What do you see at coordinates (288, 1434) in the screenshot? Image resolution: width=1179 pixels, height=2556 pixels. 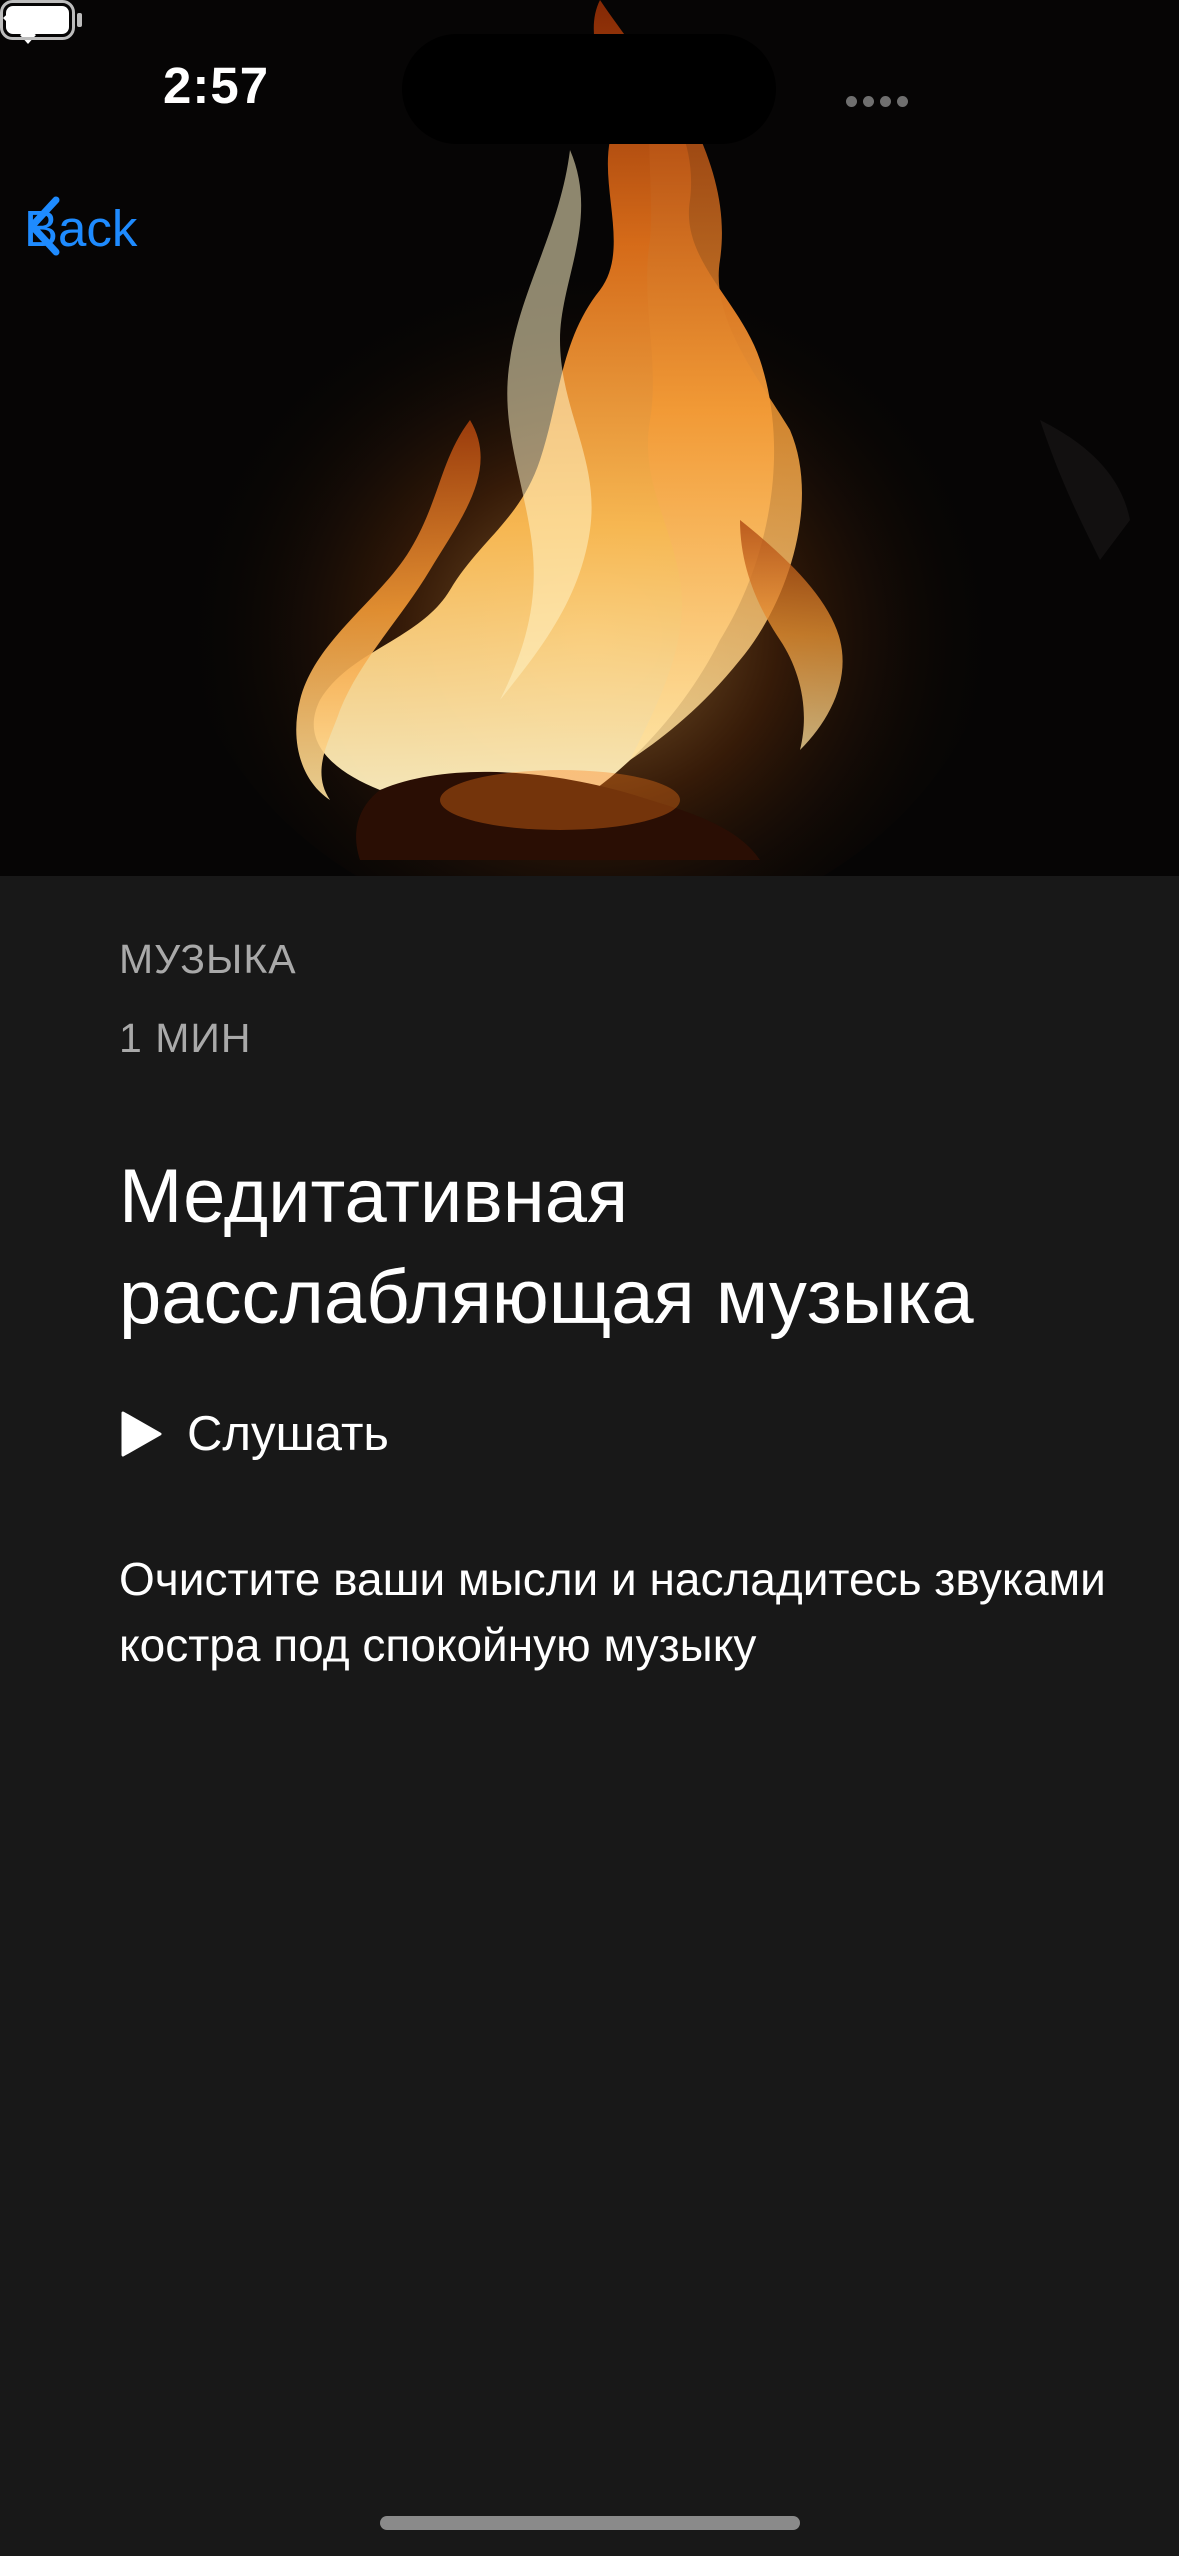 I see `listen-label: Слушать` at bounding box center [288, 1434].